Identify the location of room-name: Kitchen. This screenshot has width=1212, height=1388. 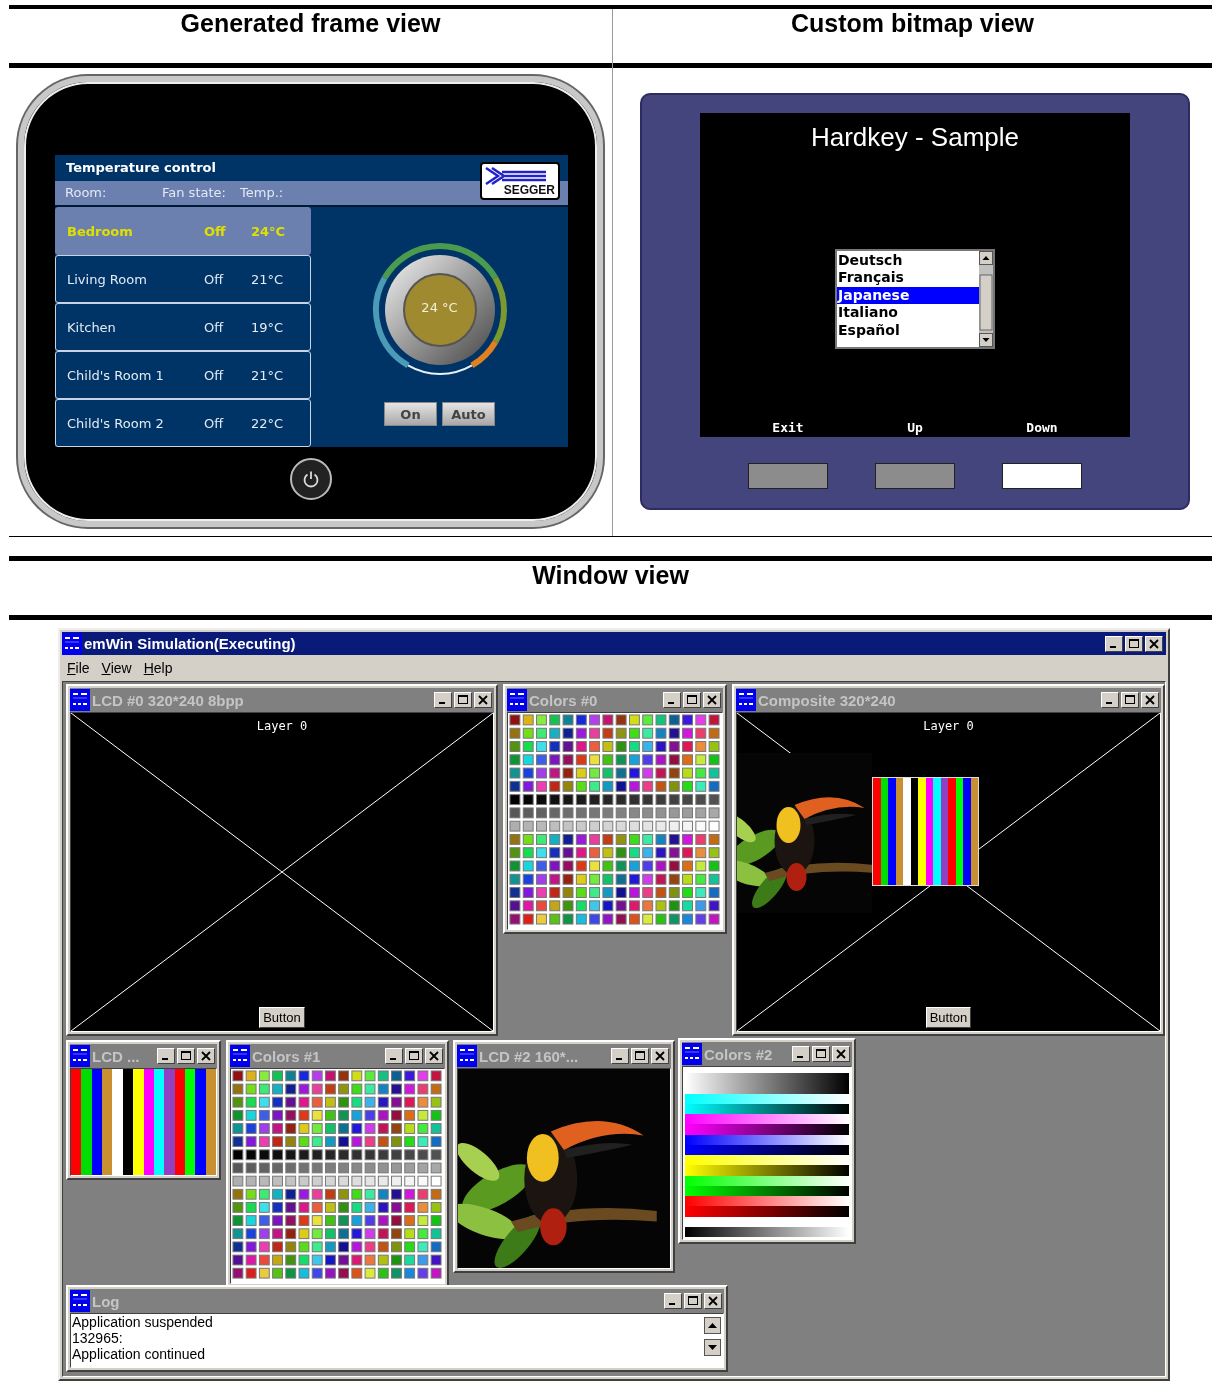
(92, 327).